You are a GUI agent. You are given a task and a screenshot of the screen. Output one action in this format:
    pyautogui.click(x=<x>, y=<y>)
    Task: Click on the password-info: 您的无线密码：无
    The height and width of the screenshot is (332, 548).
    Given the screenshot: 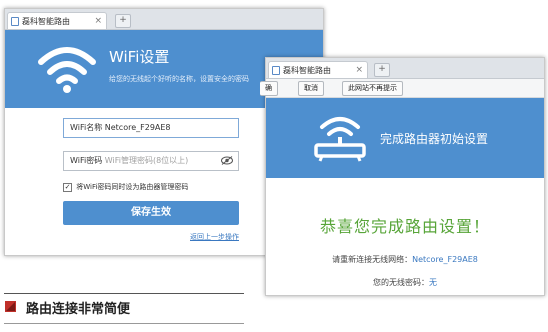 What is the action you would take?
    pyautogui.click(x=405, y=282)
    